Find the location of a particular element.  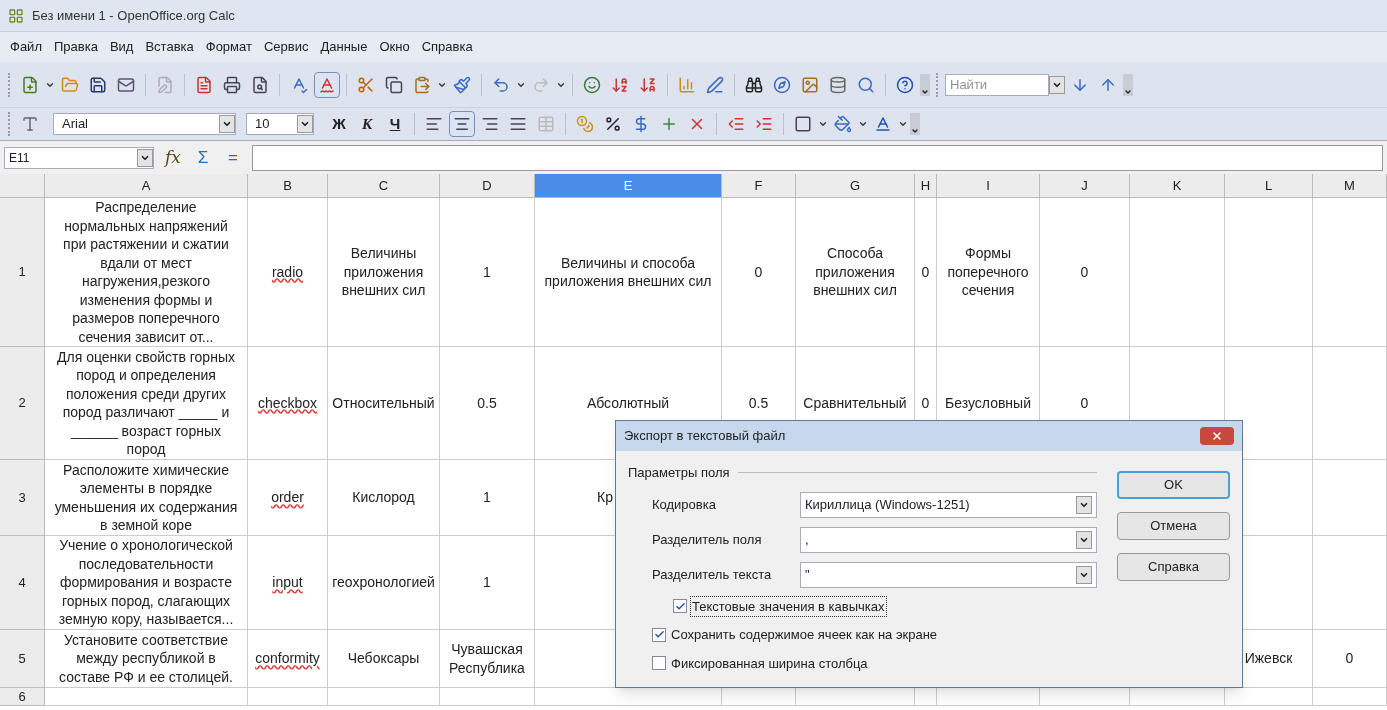

checkbox-label: Текстовые значения в кавычках is located at coordinates (788, 606).